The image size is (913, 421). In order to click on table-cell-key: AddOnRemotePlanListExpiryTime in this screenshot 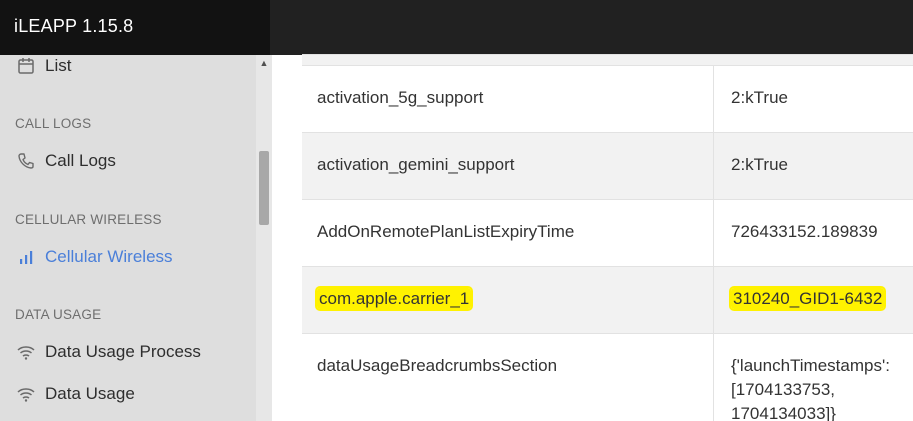, I will do `click(508, 233)`.